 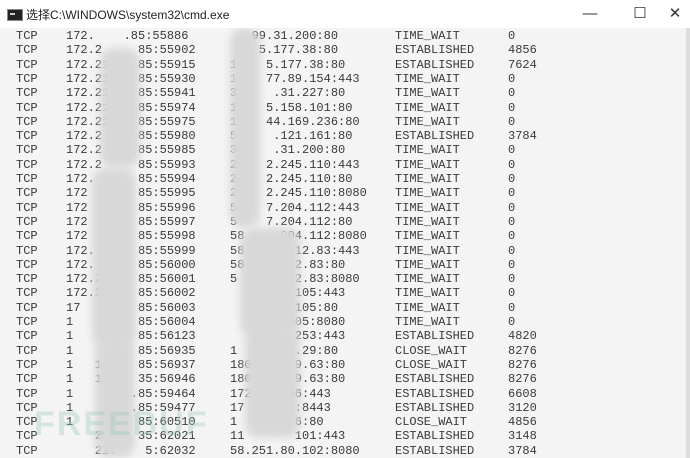 I want to click on maximize-button: ☐, so click(x=640, y=14).